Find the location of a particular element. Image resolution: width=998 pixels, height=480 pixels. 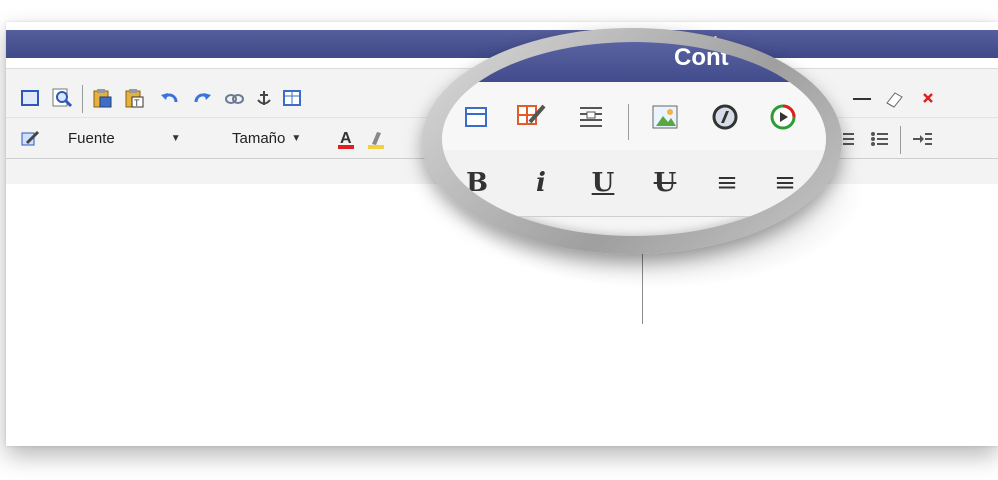

magnified-title: Cont is located at coordinates (701, 57).